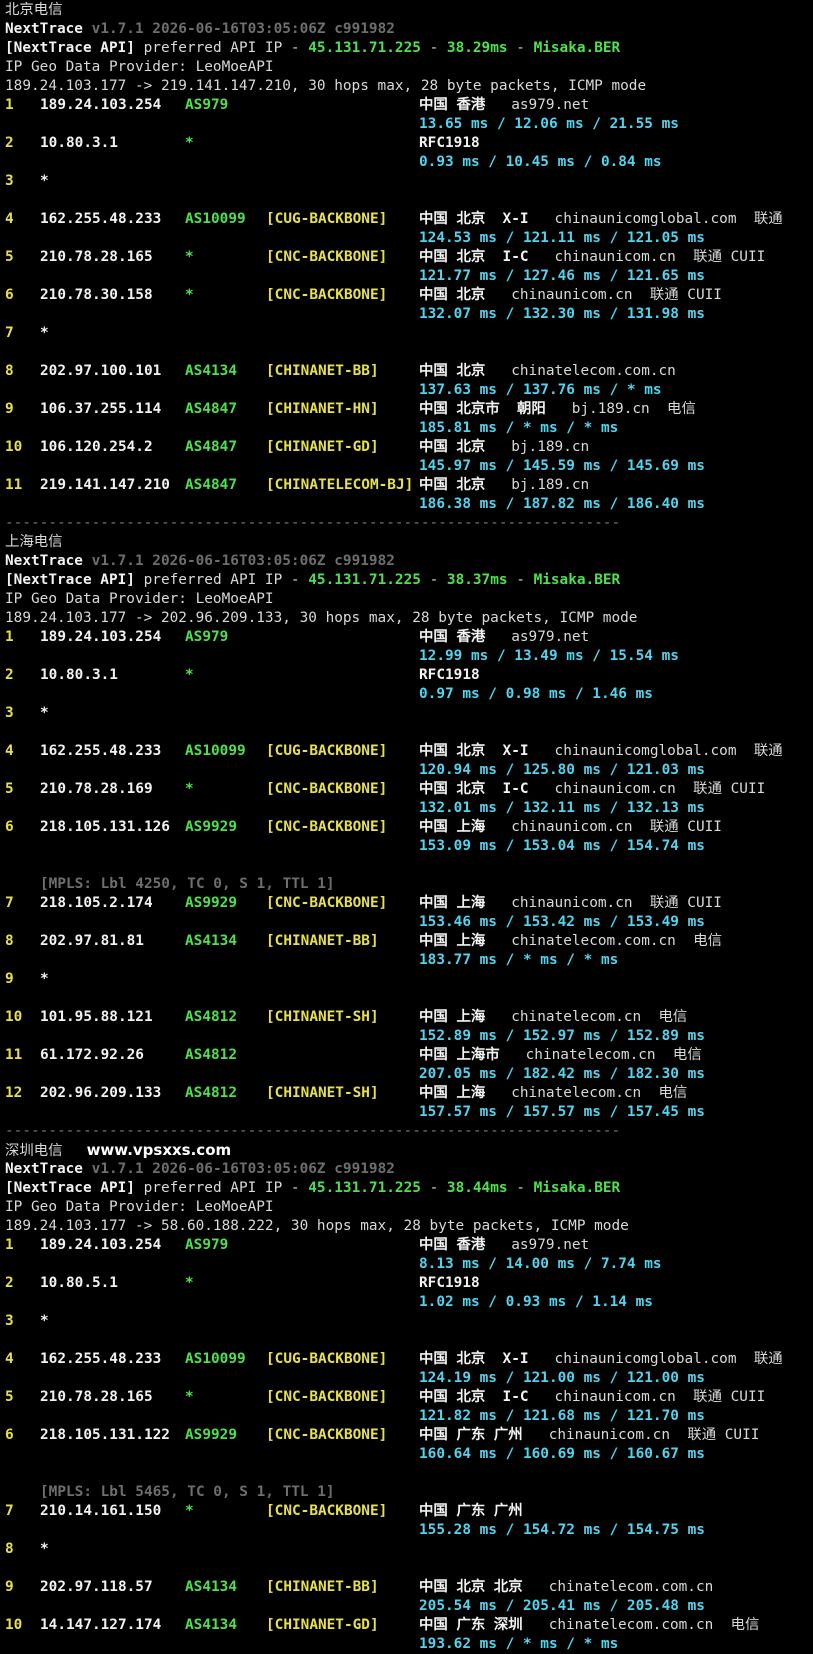 This screenshot has height=1654, width=813. Describe the element at coordinates (406, 1530) in the screenshot. I see `hop-rtt-row: 155.28 ms / 154.72 ms / 154.75 ms` at that location.